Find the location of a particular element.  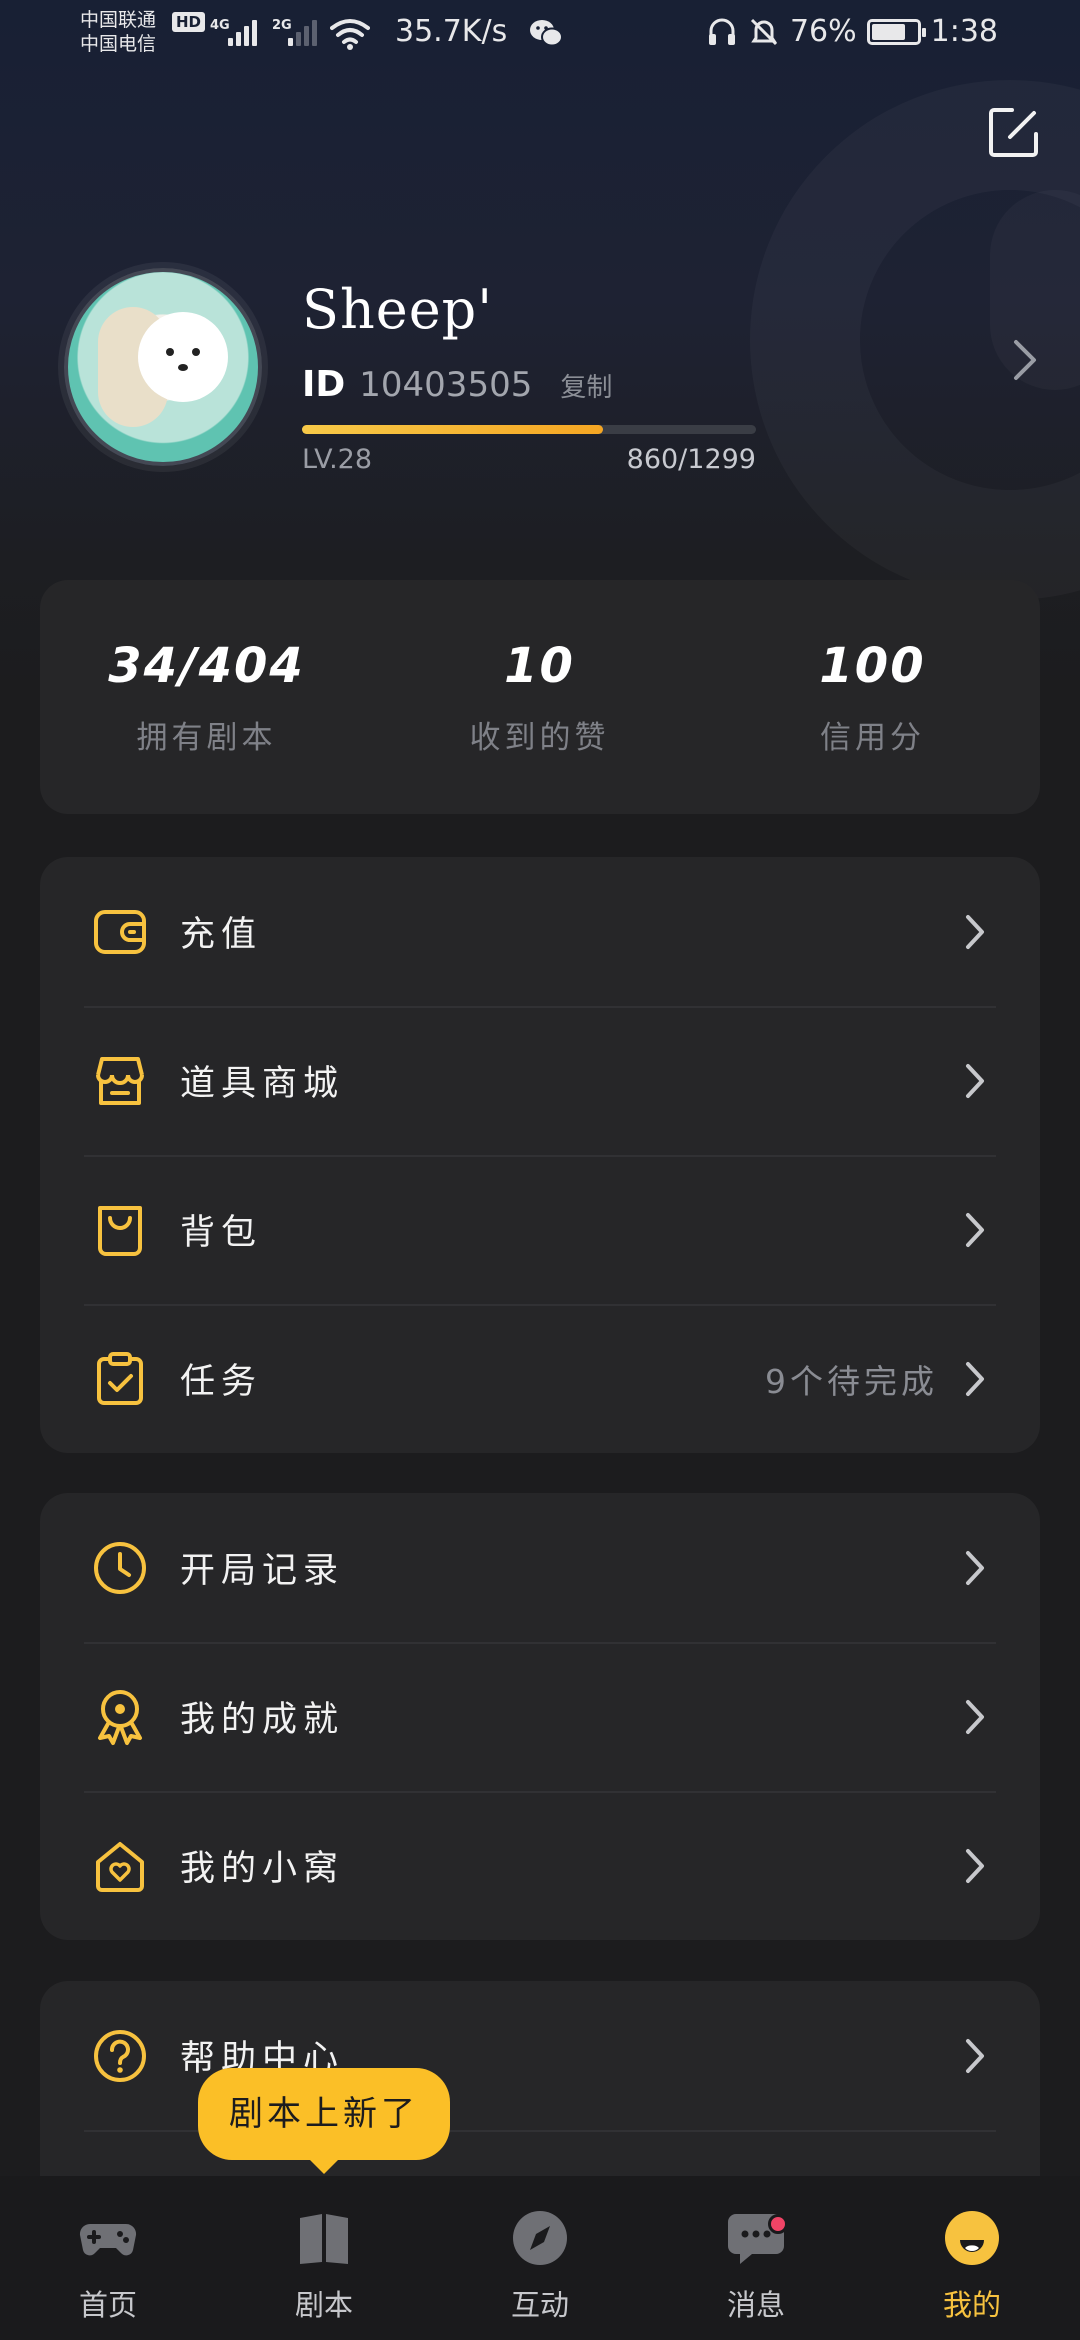

tab-scripts: 剧本 is located at coordinates (324, 2258).